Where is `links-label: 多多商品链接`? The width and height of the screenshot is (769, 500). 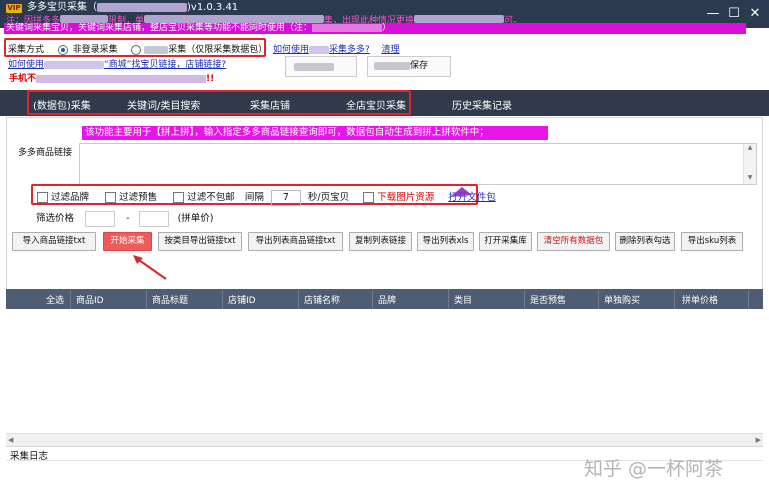
links-label: 多多商品链接 is located at coordinates (45, 153).